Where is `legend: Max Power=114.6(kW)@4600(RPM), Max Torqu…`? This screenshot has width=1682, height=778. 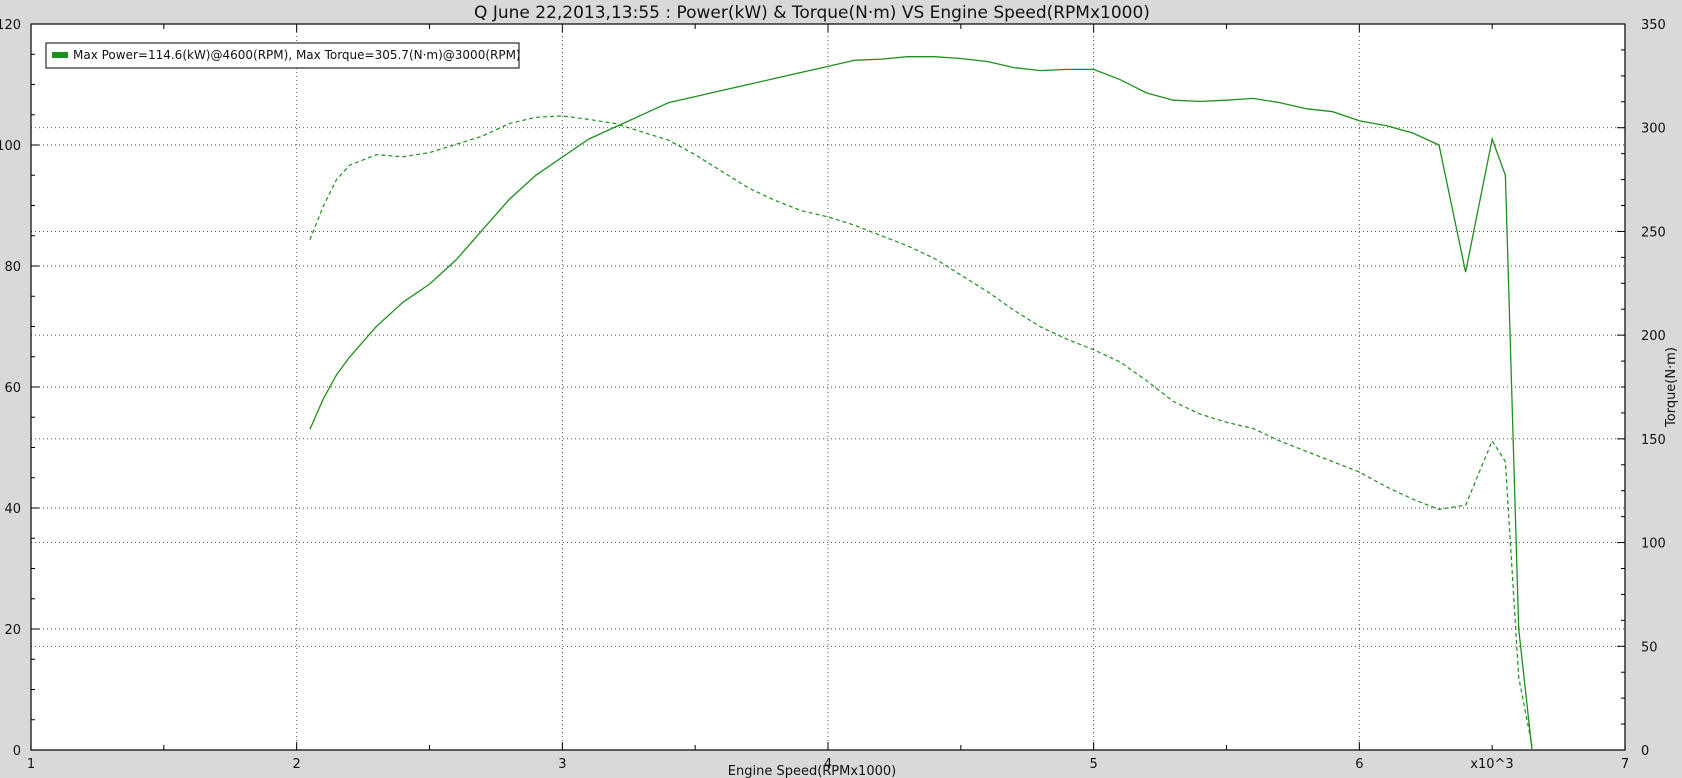
legend: Max Power=114.6(kW)@4600(RPM), Max Torqu… is located at coordinates (283, 55).